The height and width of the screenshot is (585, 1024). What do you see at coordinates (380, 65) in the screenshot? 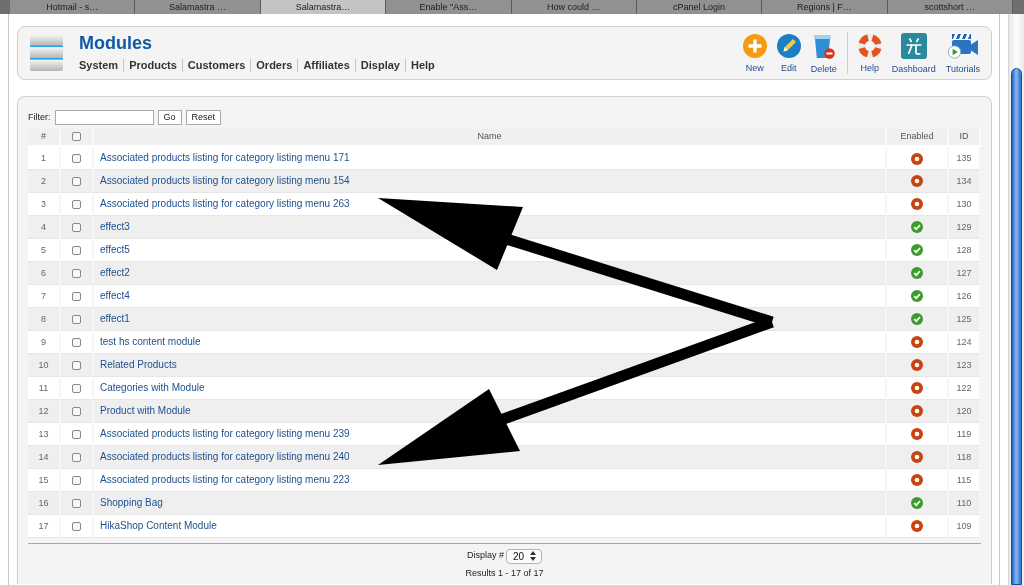
I see `menu-link: Display` at bounding box center [380, 65].